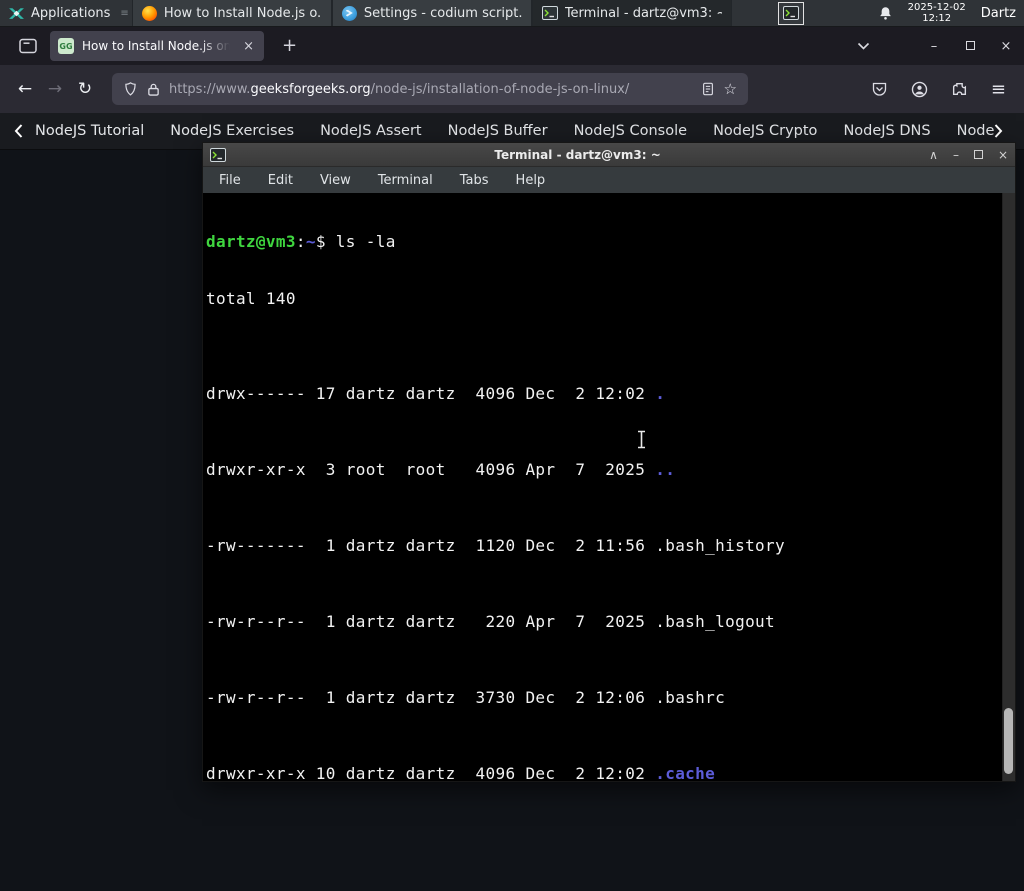 The image size is (1024, 891). Describe the element at coordinates (371, 131) in the screenshot. I see `nav-item-nodejs-assert: NodeJS Assert` at that location.